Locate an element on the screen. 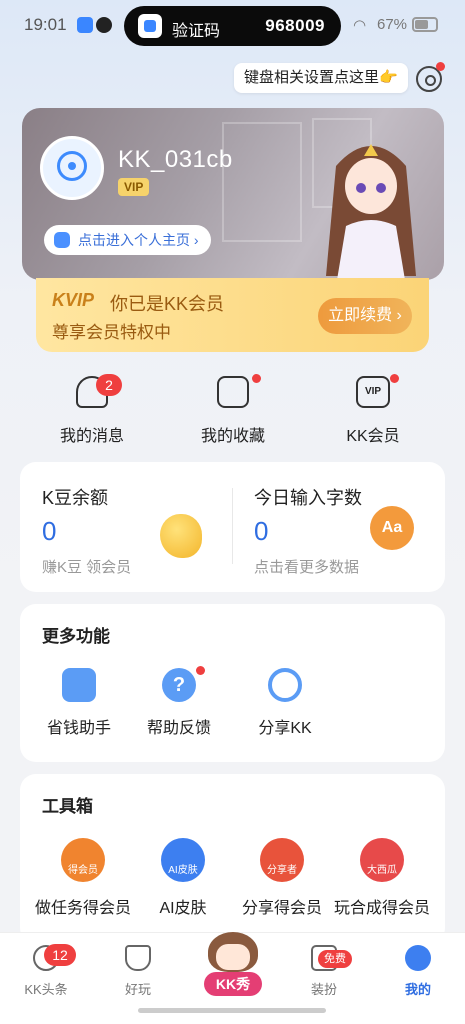  vip-badge: VIP is located at coordinates (134, 187).